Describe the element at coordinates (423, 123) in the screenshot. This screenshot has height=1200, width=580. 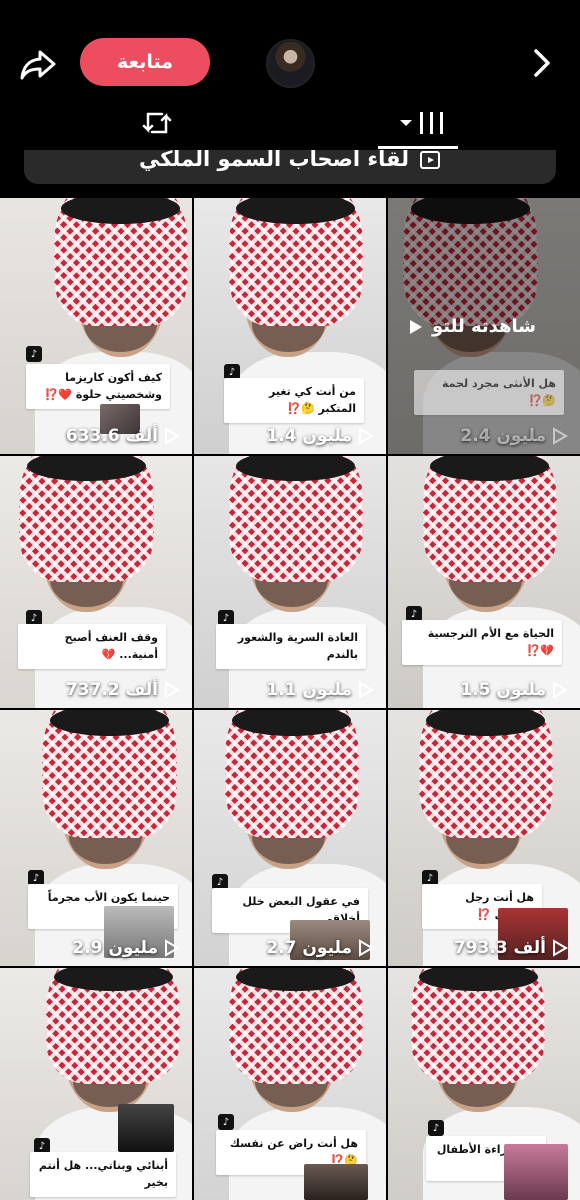
I see `grid-view-icon` at that location.